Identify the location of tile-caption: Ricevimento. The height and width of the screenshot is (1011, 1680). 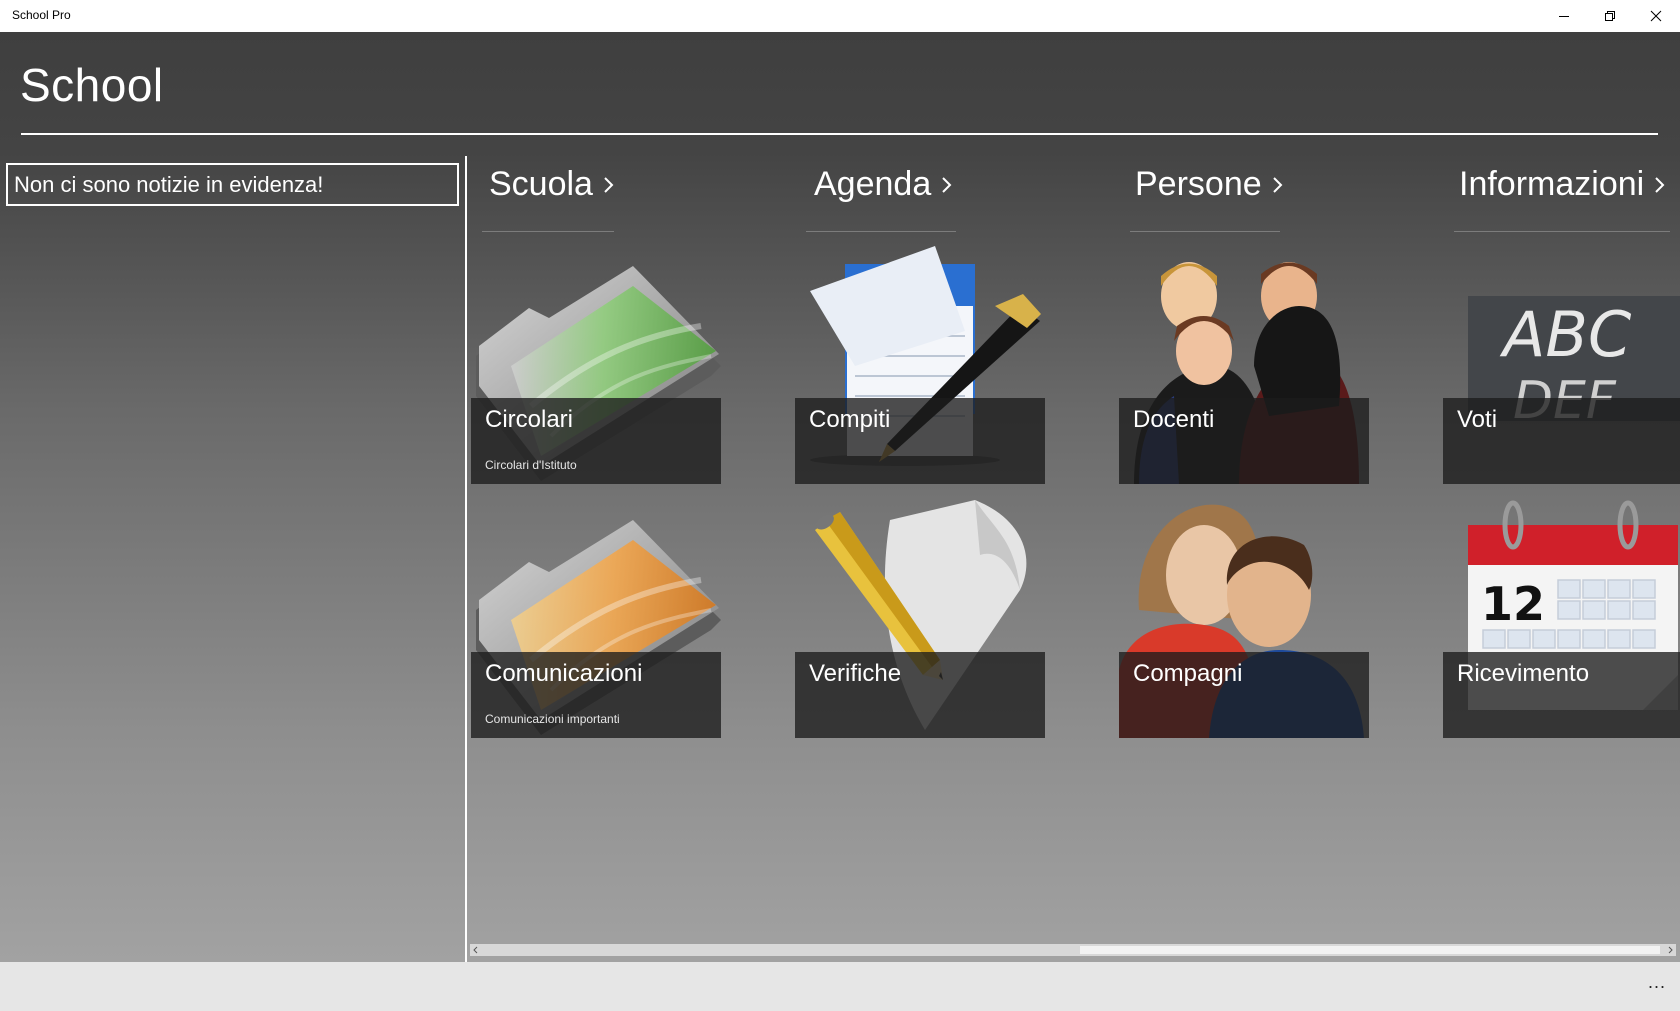
(1561, 695).